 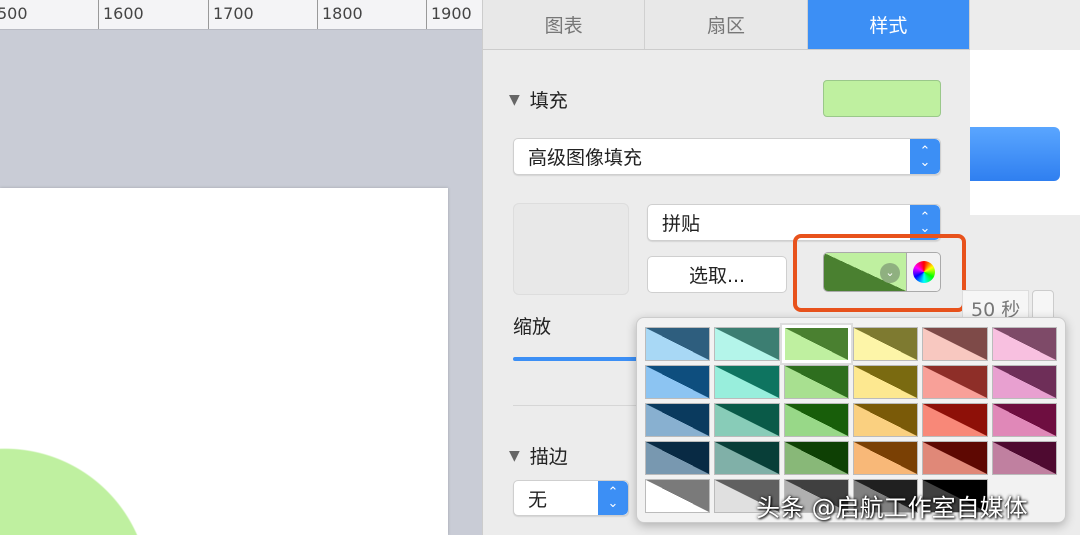 I want to click on fill-type-select: 高级图像填充 ⌃ ⌄, so click(x=727, y=156).